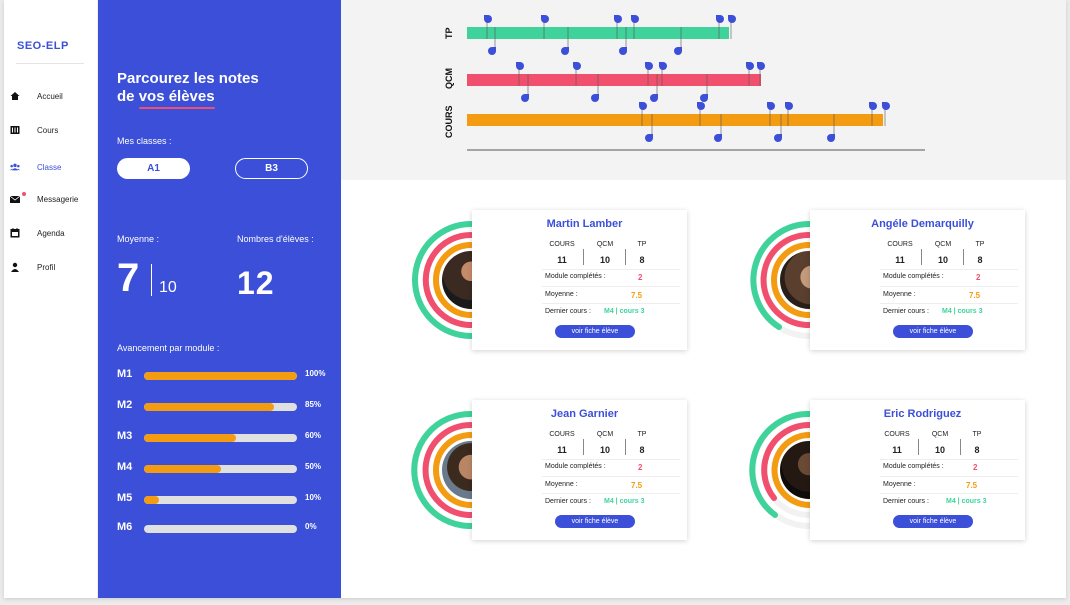 The height and width of the screenshot is (605, 1070). Describe the element at coordinates (151, 280) in the screenshot. I see `moyenne-divider` at that location.